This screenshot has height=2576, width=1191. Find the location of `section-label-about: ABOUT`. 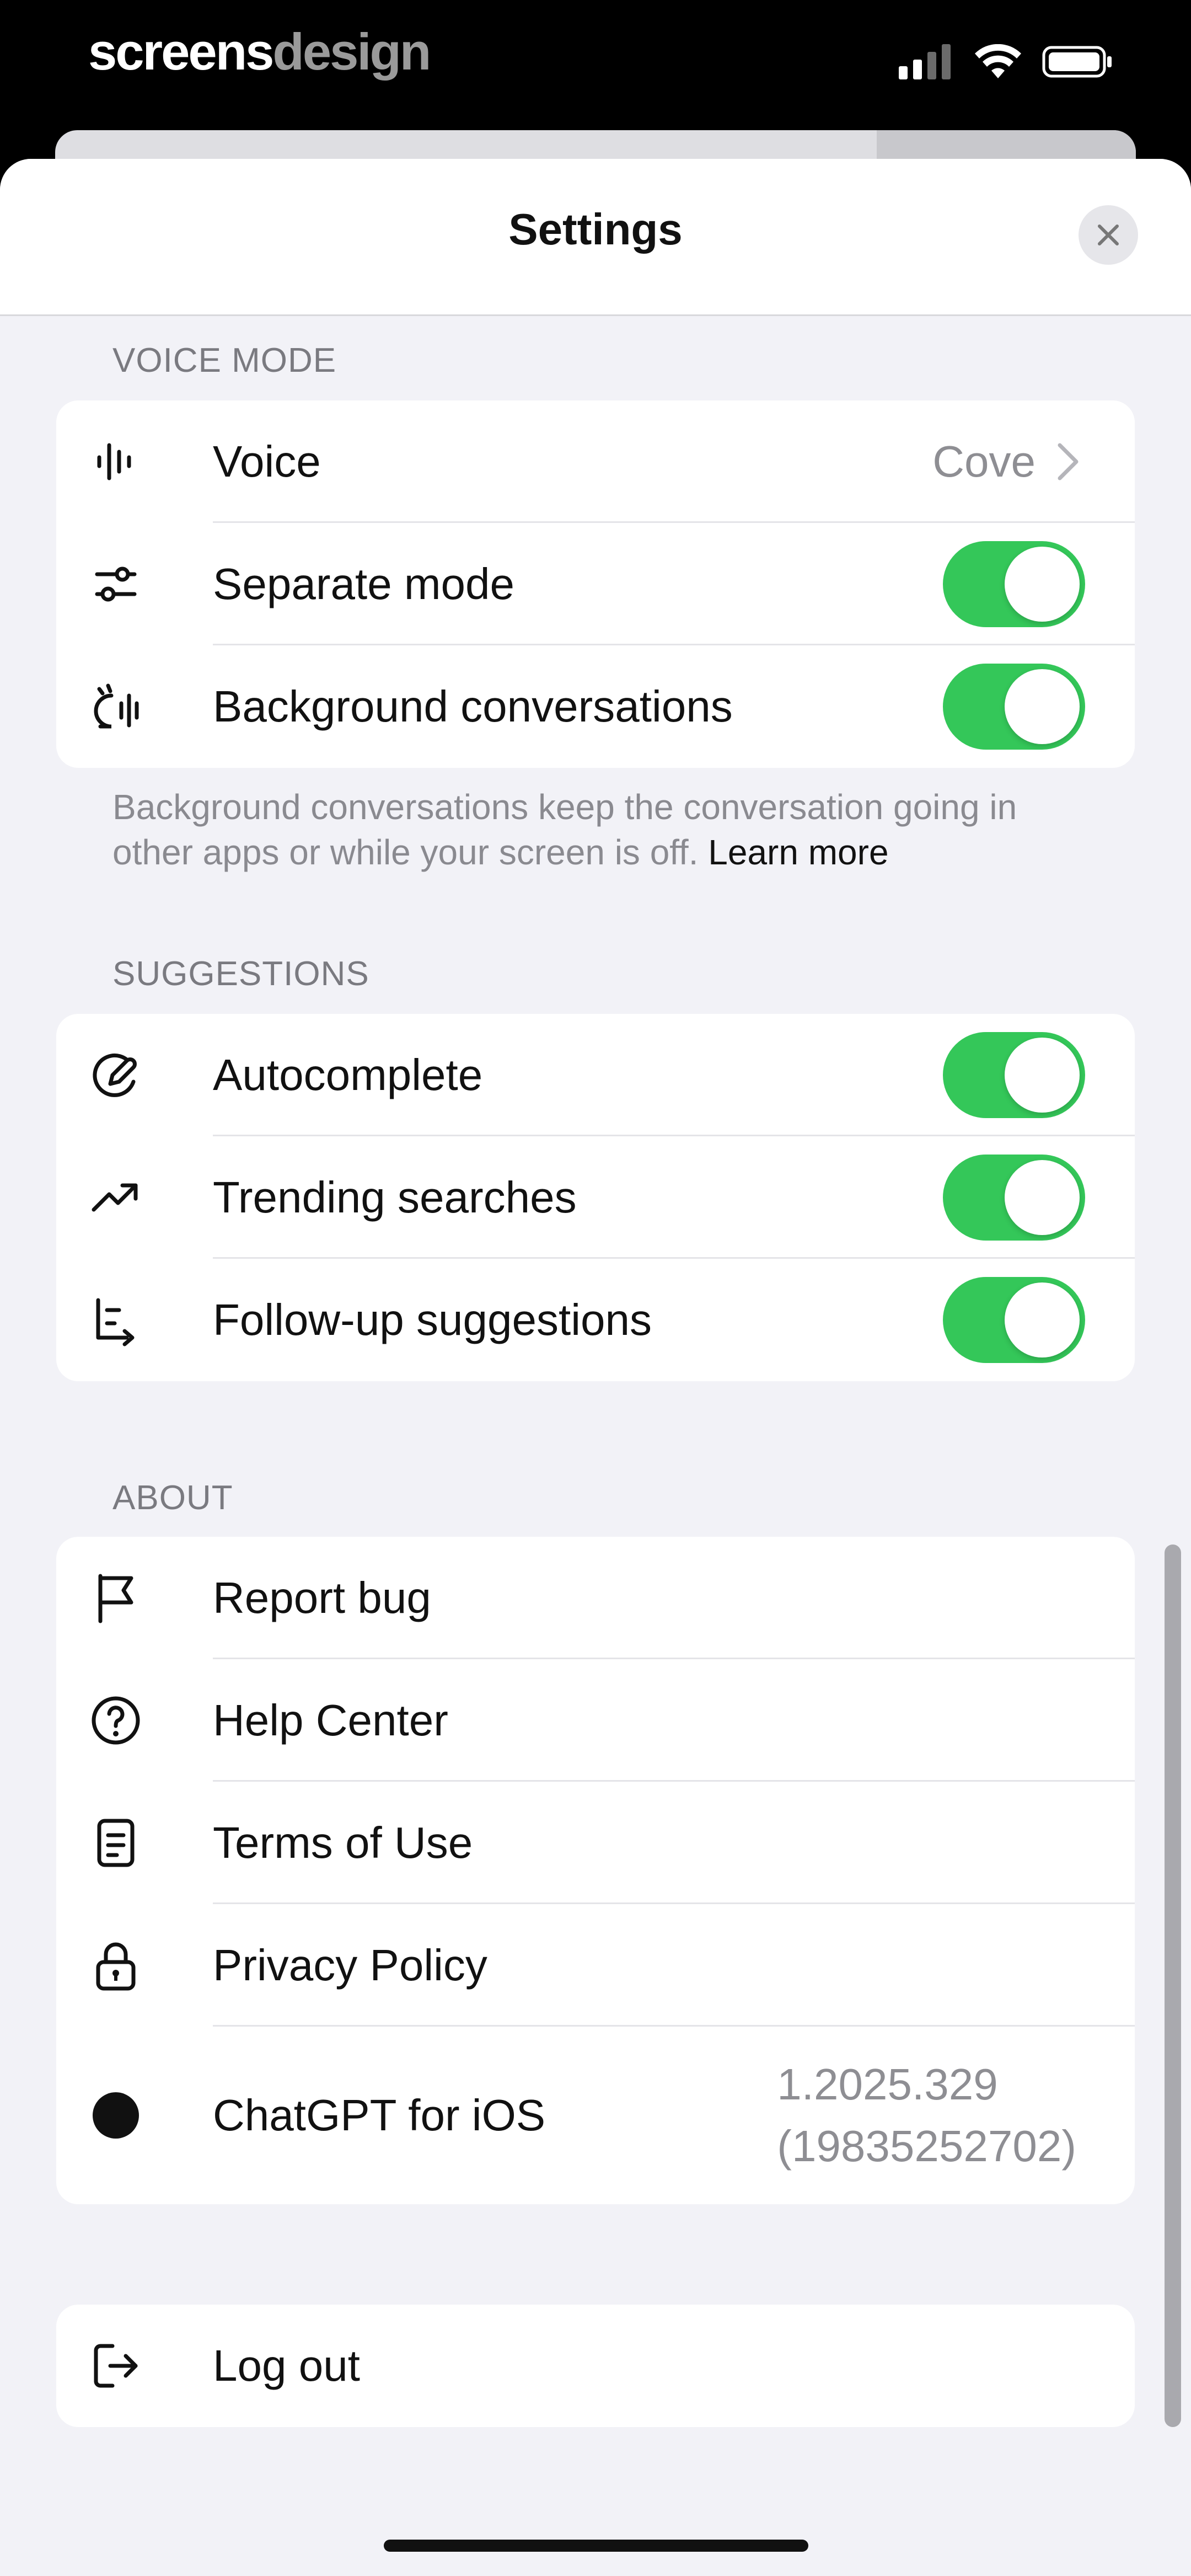

section-label-about: ABOUT is located at coordinates (173, 1498).